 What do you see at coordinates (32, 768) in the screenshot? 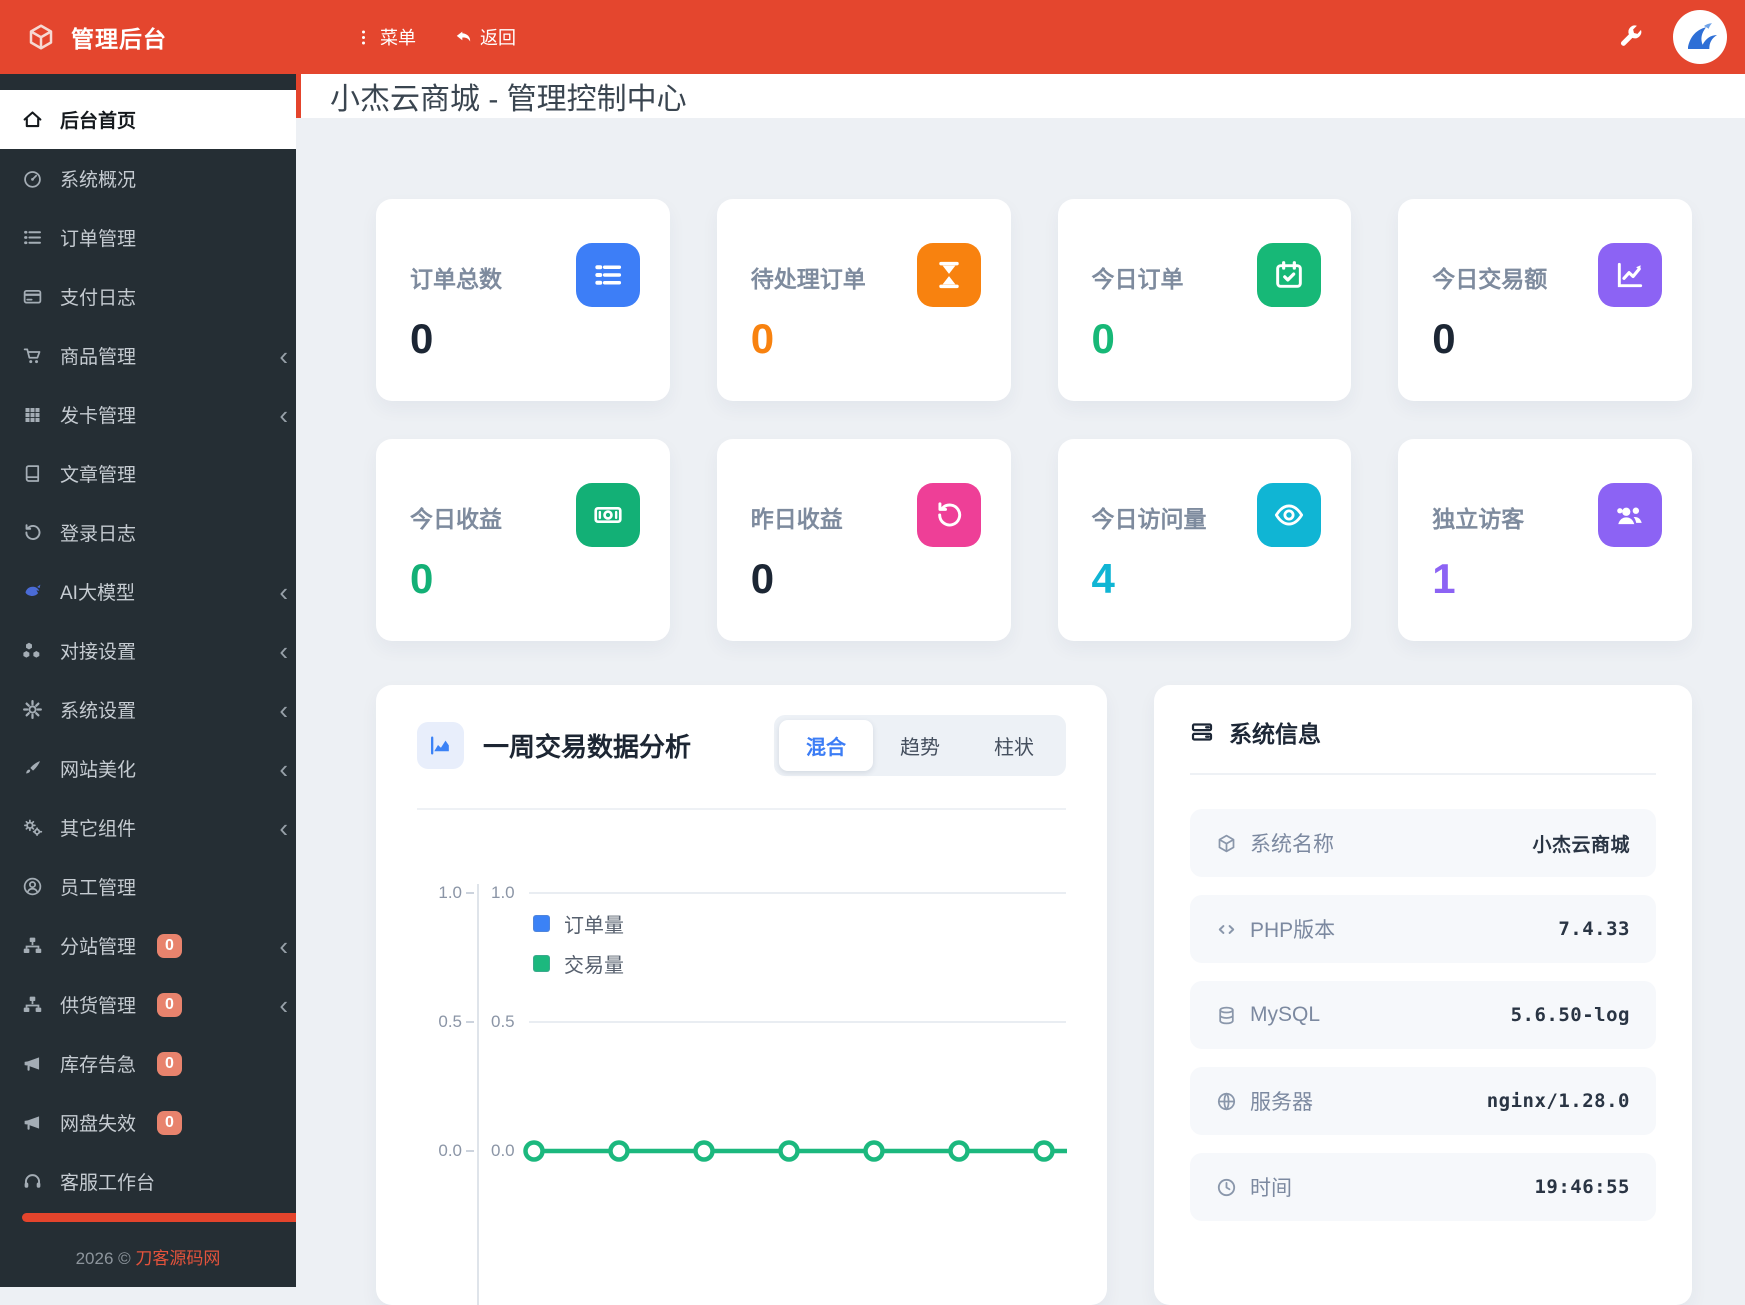
I see `brush-icon` at bounding box center [32, 768].